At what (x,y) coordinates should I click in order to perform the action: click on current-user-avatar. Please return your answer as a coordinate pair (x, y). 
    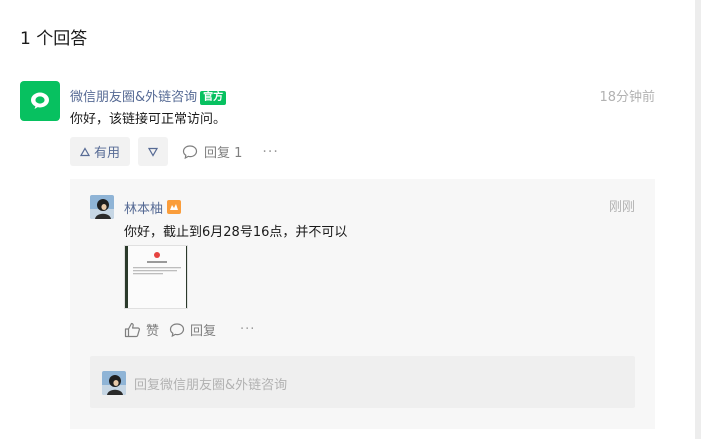
    Looking at the image, I should click on (114, 383).